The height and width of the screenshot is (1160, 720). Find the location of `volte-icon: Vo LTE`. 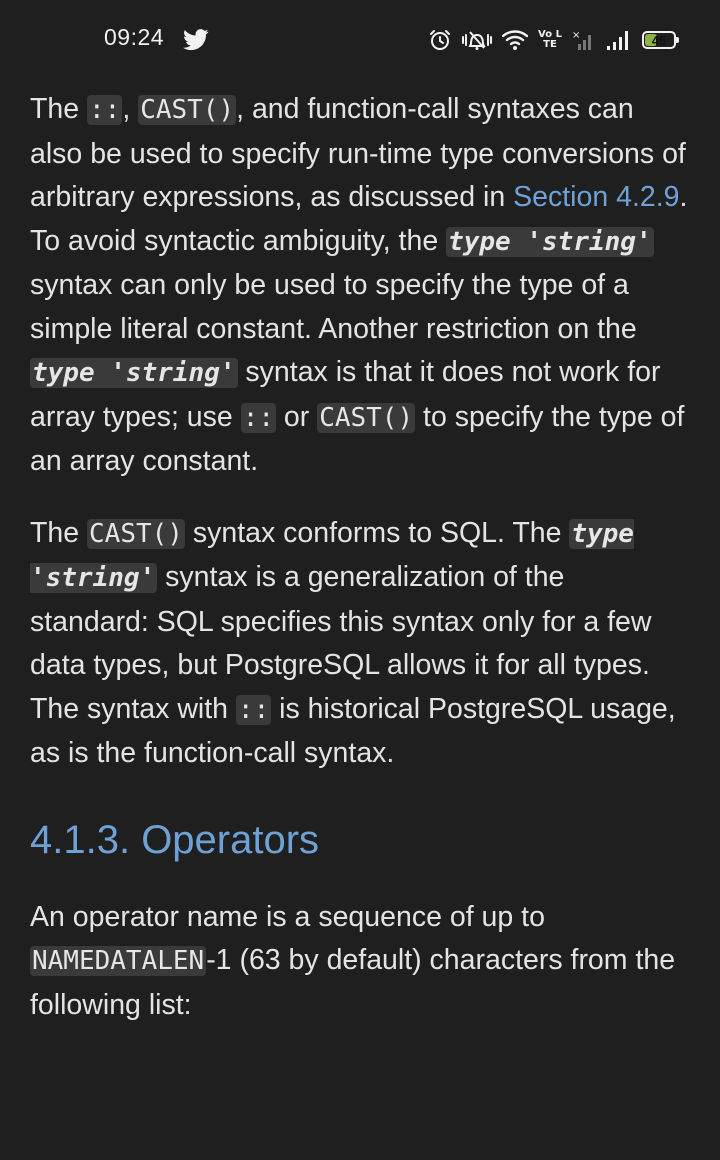

volte-icon: Vo LTE is located at coordinates (550, 39).